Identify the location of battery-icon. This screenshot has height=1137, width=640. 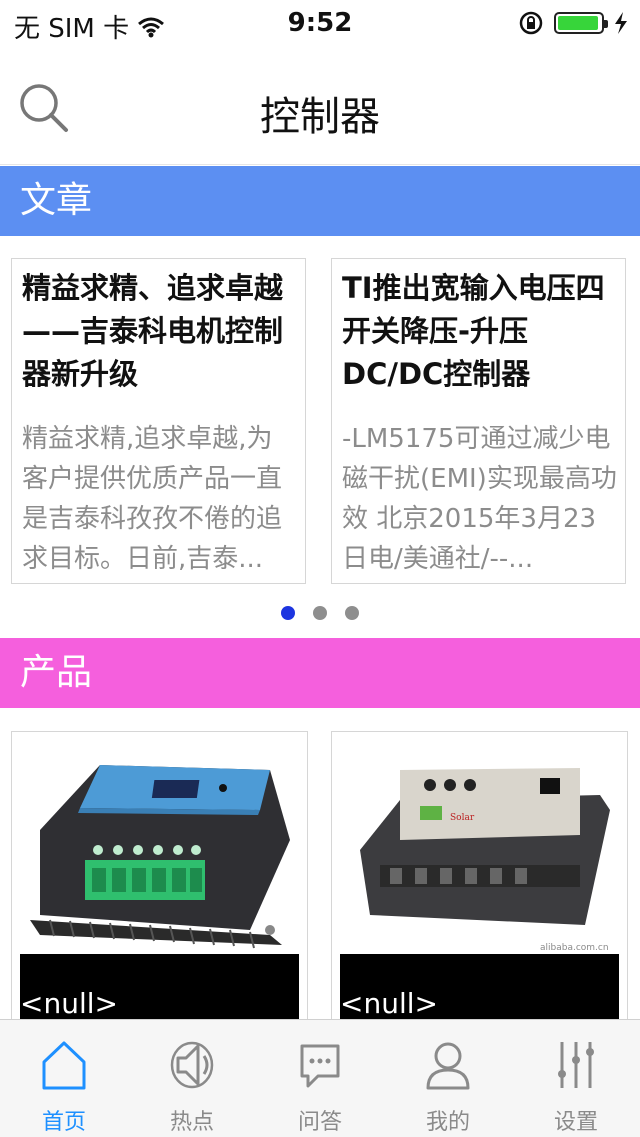
(581, 23).